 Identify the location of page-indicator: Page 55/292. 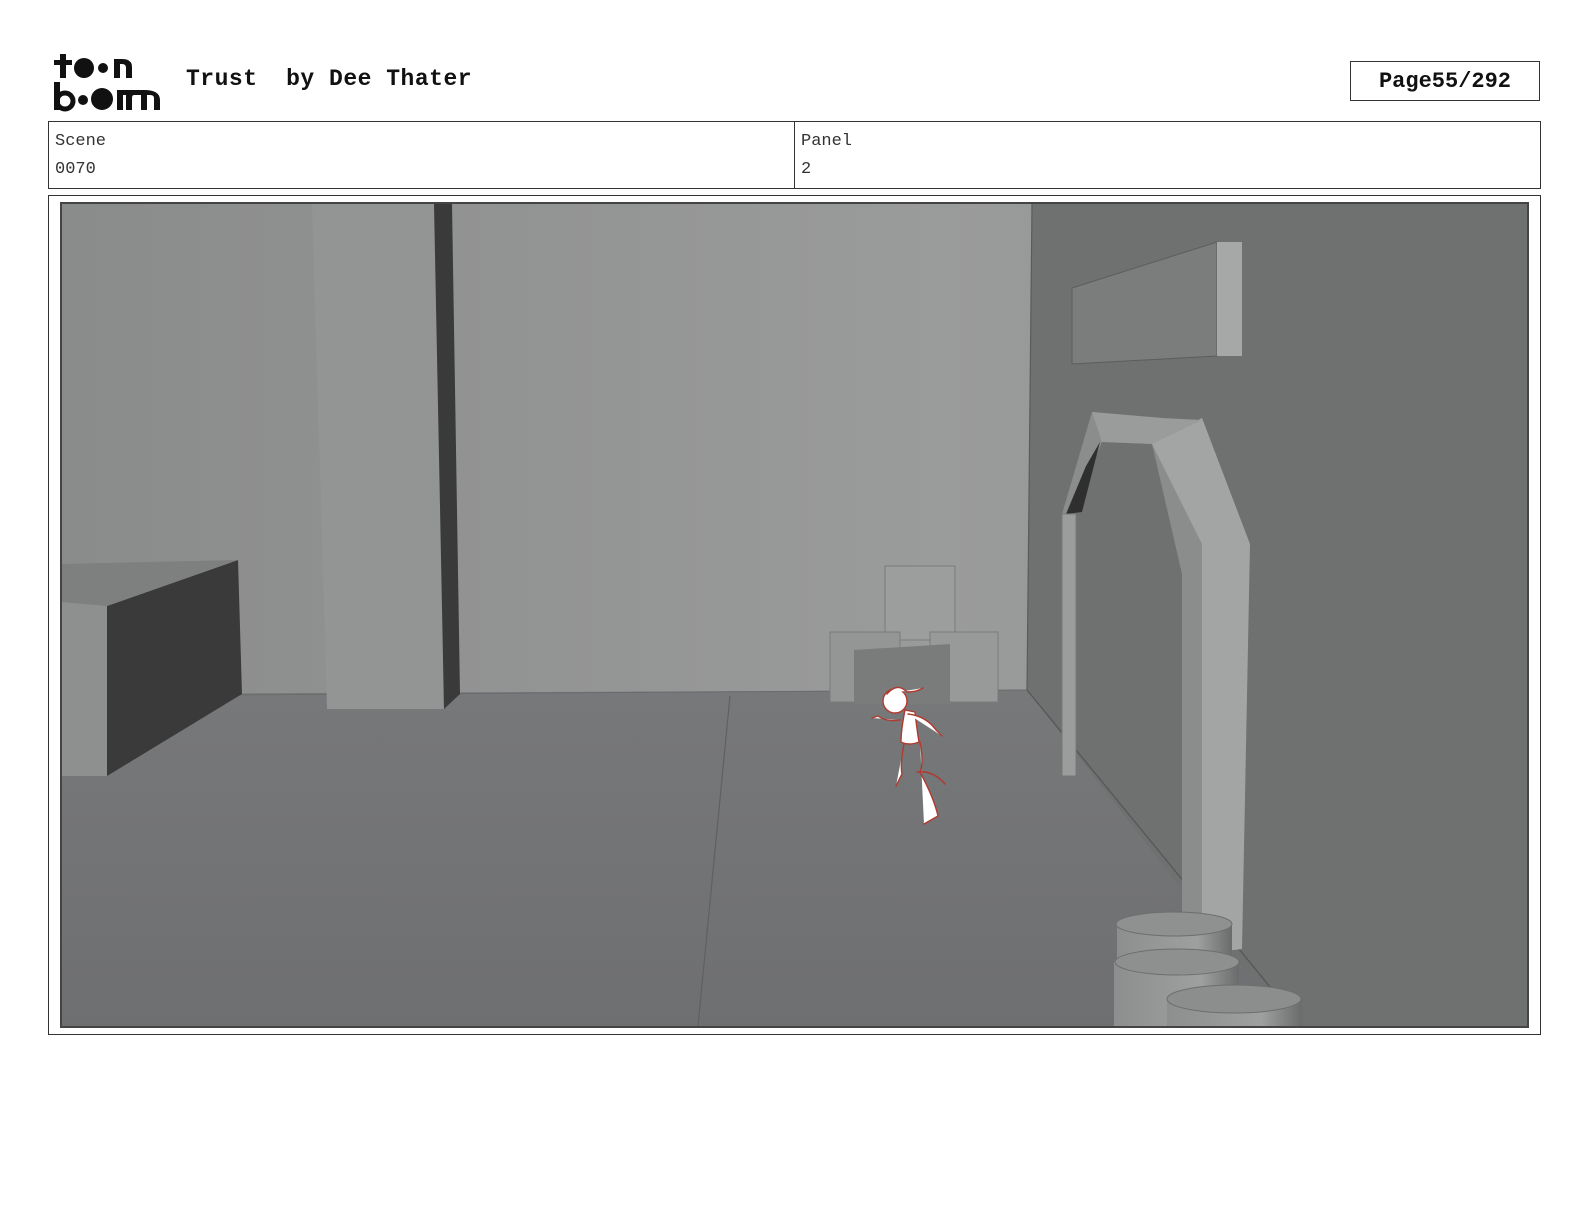
(1445, 81).